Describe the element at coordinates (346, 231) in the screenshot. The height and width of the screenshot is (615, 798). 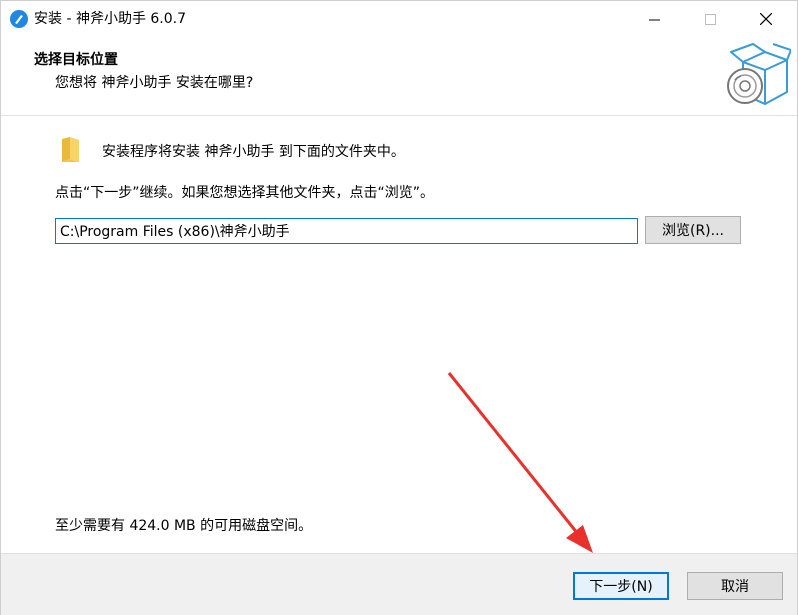
I see `install-path-input` at that location.